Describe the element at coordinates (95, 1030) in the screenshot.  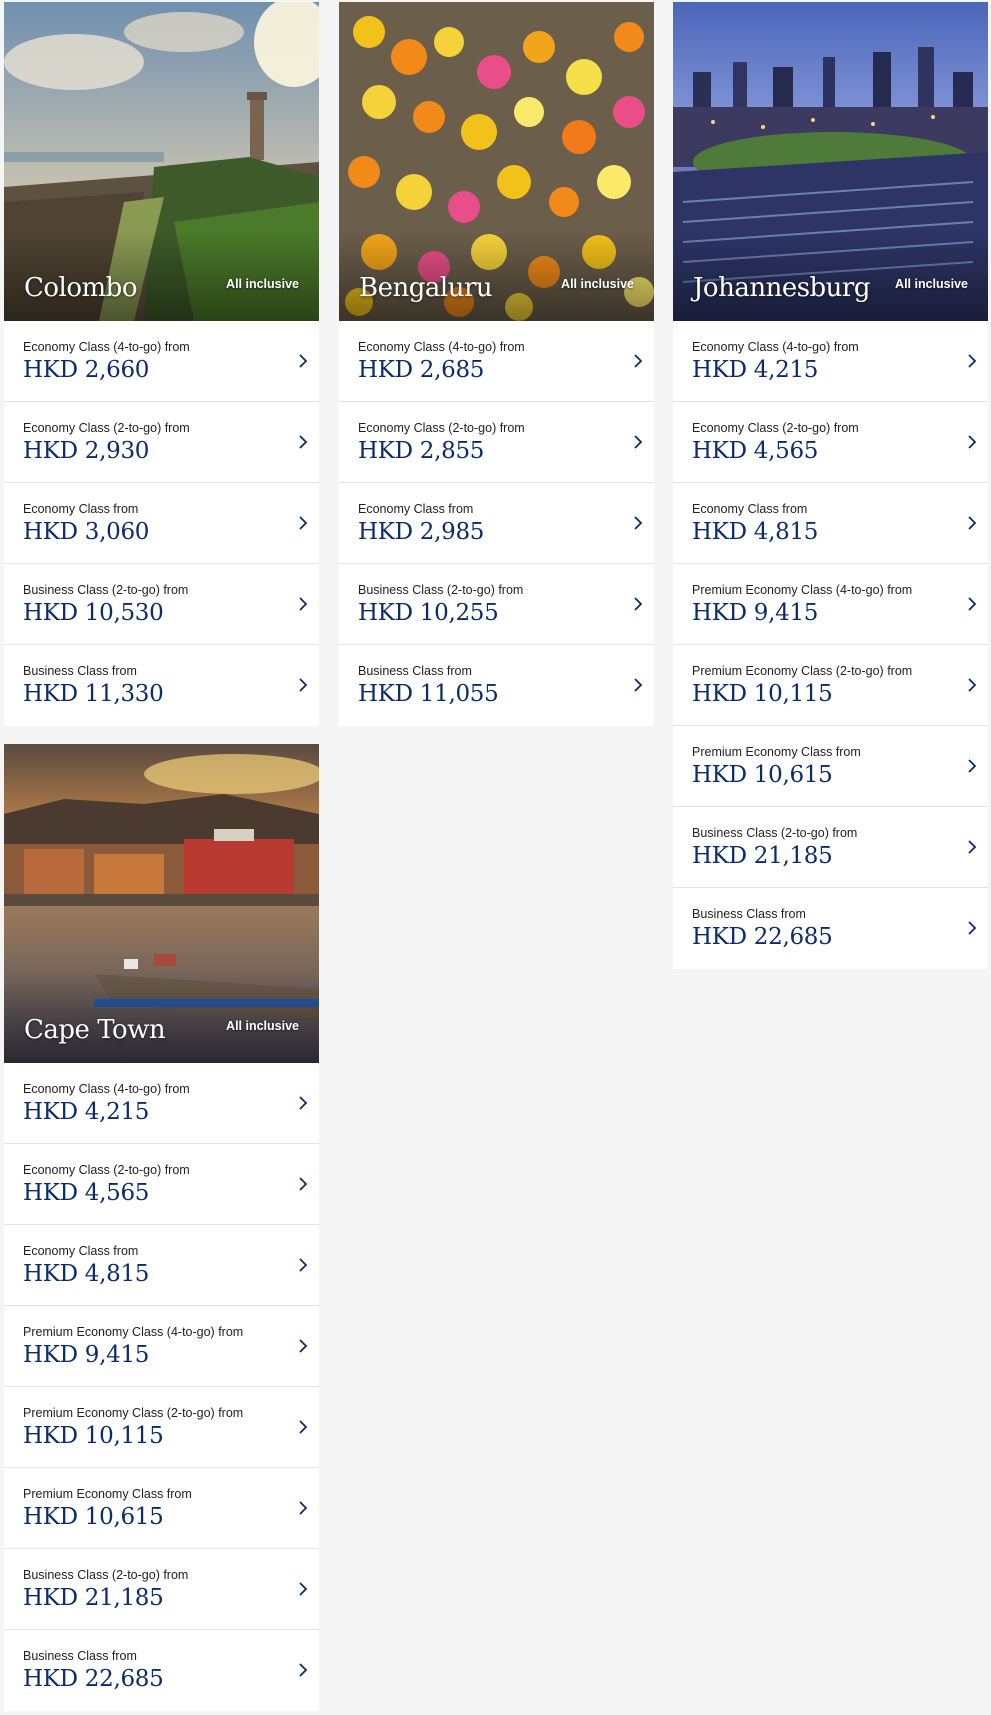
I see `city-name: Cape Town` at that location.